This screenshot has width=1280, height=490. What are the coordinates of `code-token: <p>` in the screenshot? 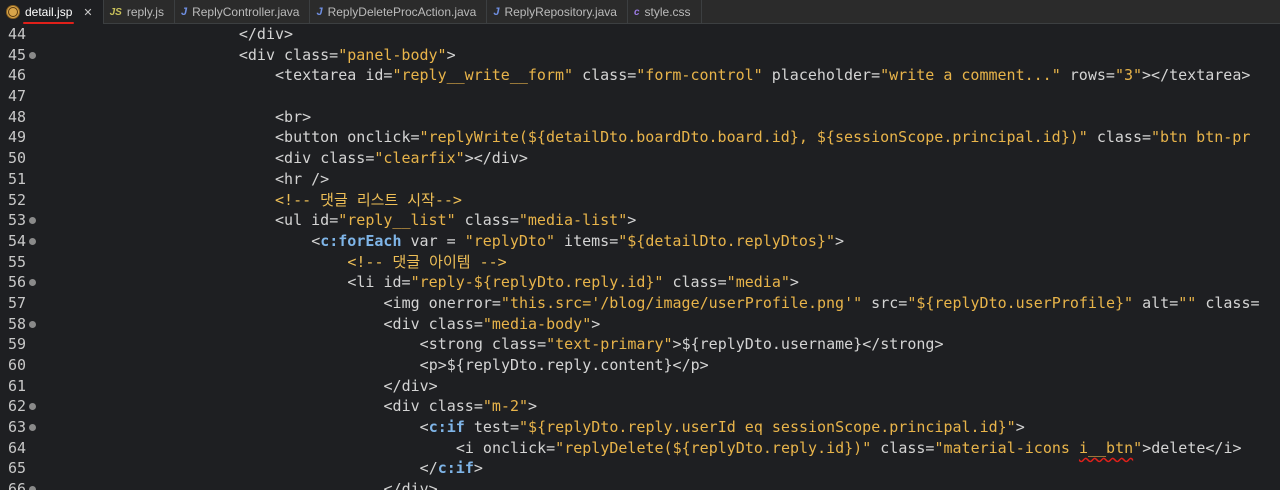 It's located at (433, 365).